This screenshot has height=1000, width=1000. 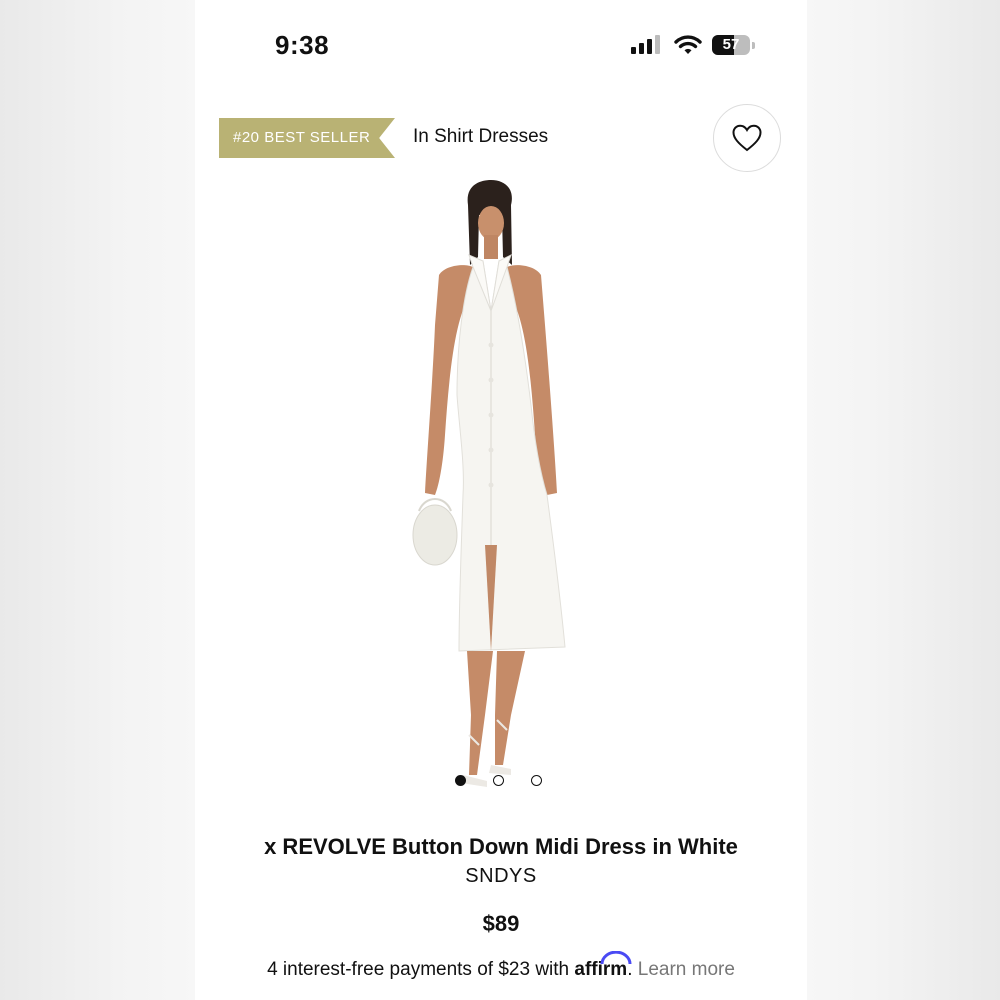 I want to click on learn-more-link: Learn more, so click(x=686, y=969).